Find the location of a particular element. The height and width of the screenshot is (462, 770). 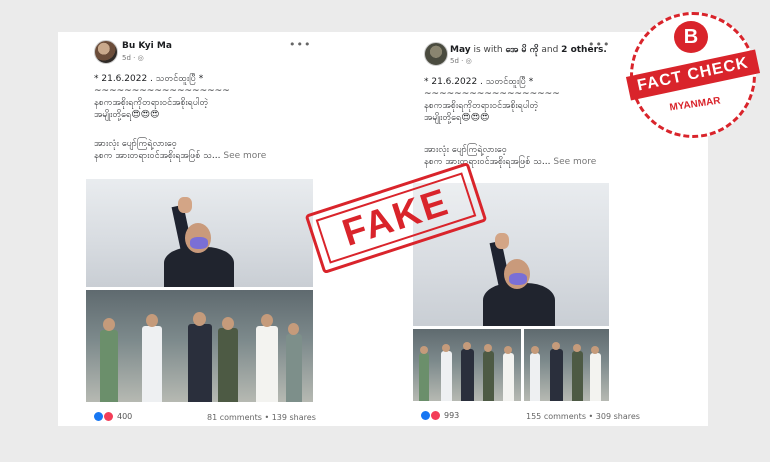

reaction-summary: 993 is located at coordinates (440, 415).